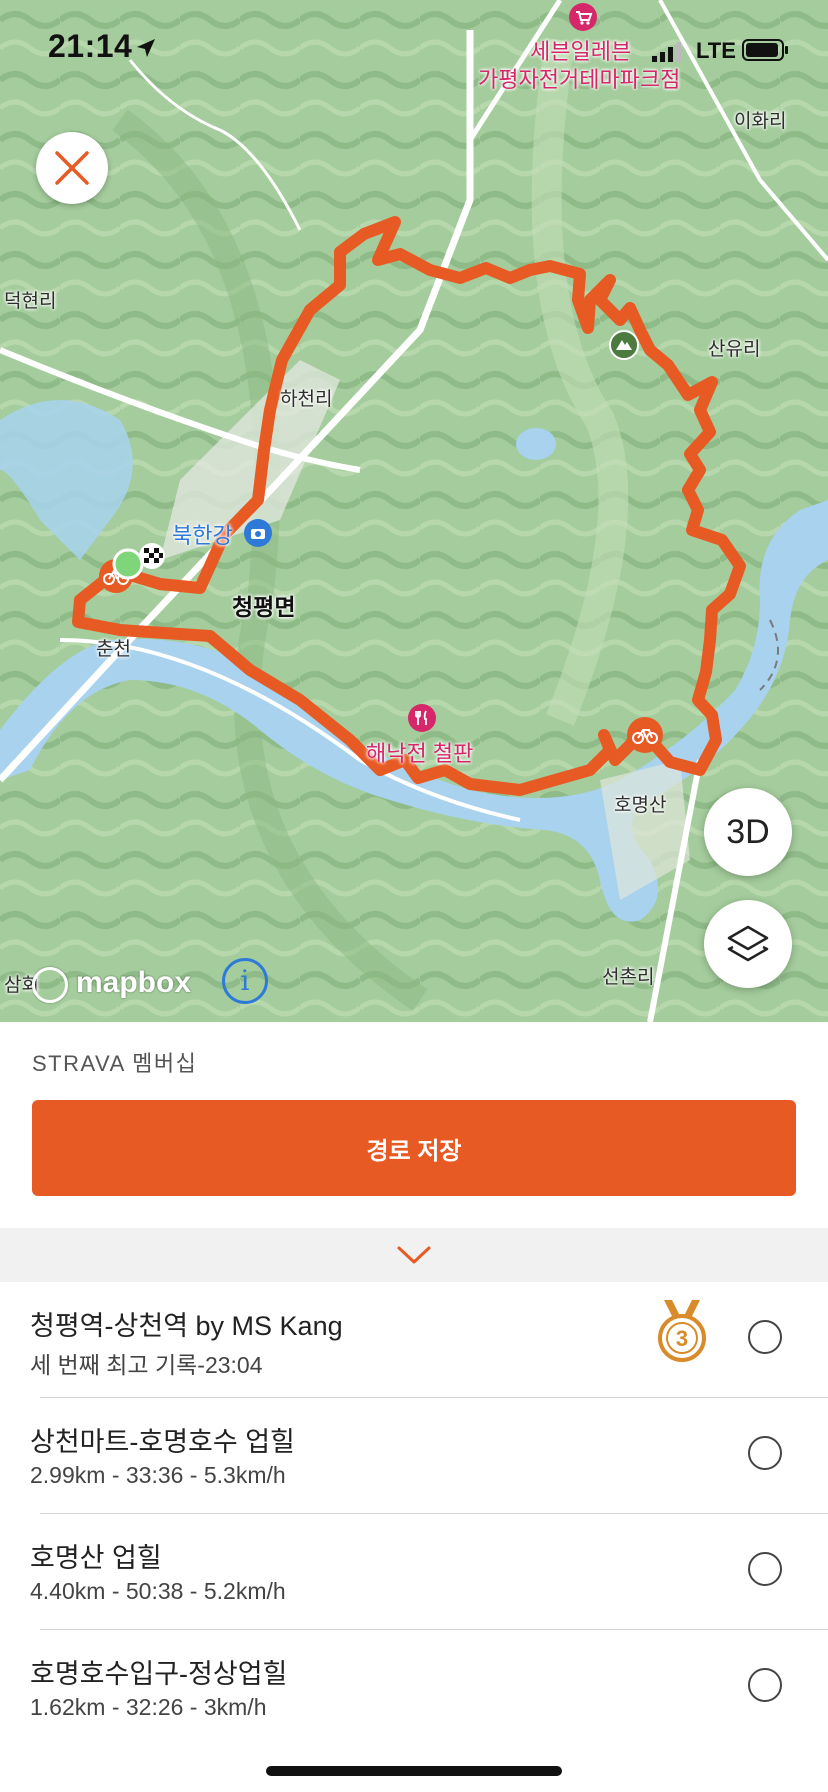 The height and width of the screenshot is (1792, 828). I want to click on medal-icon: 3, so click(682, 1331).